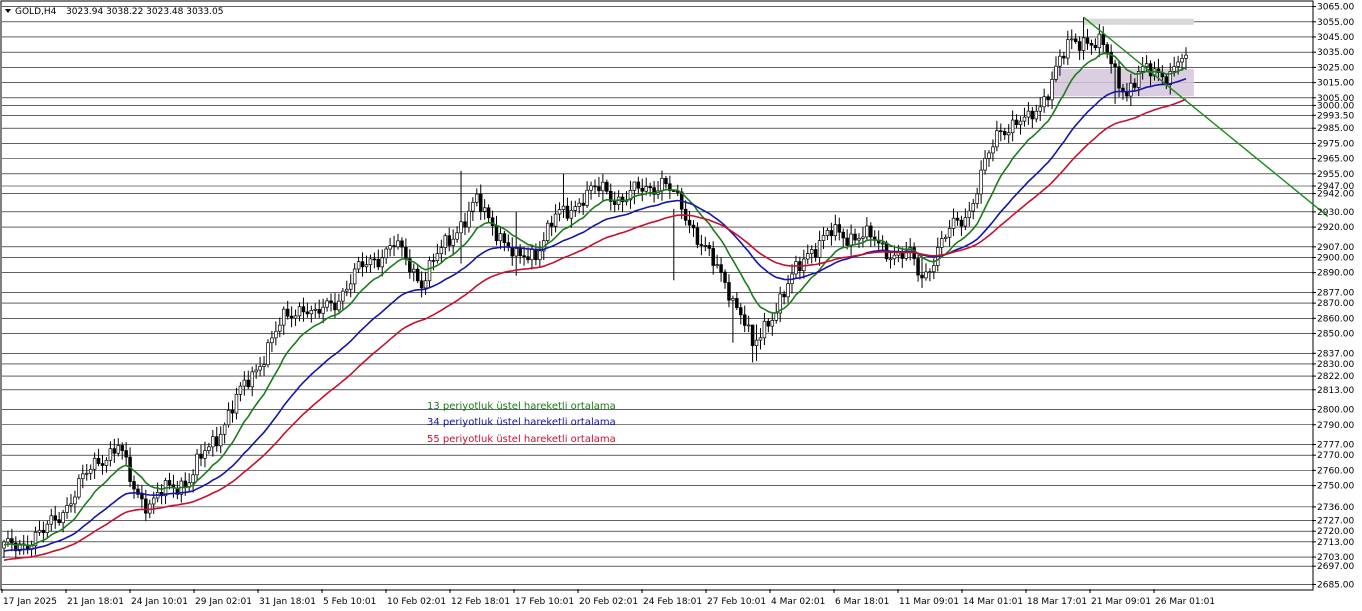 The width and height of the screenshot is (1362, 611). I want to click on price-label: 2890.00, so click(1335, 274).